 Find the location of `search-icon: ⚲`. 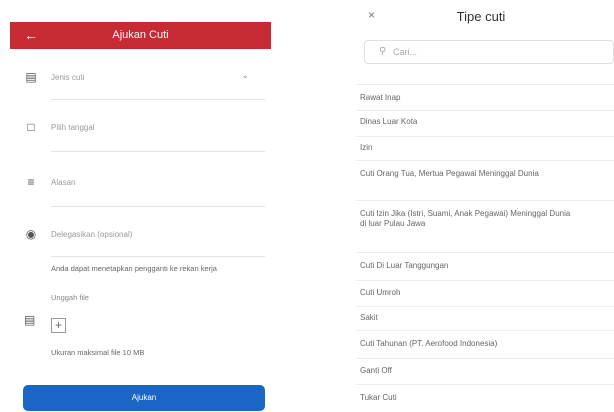

search-icon: ⚲ is located at coordinates (383, 51).